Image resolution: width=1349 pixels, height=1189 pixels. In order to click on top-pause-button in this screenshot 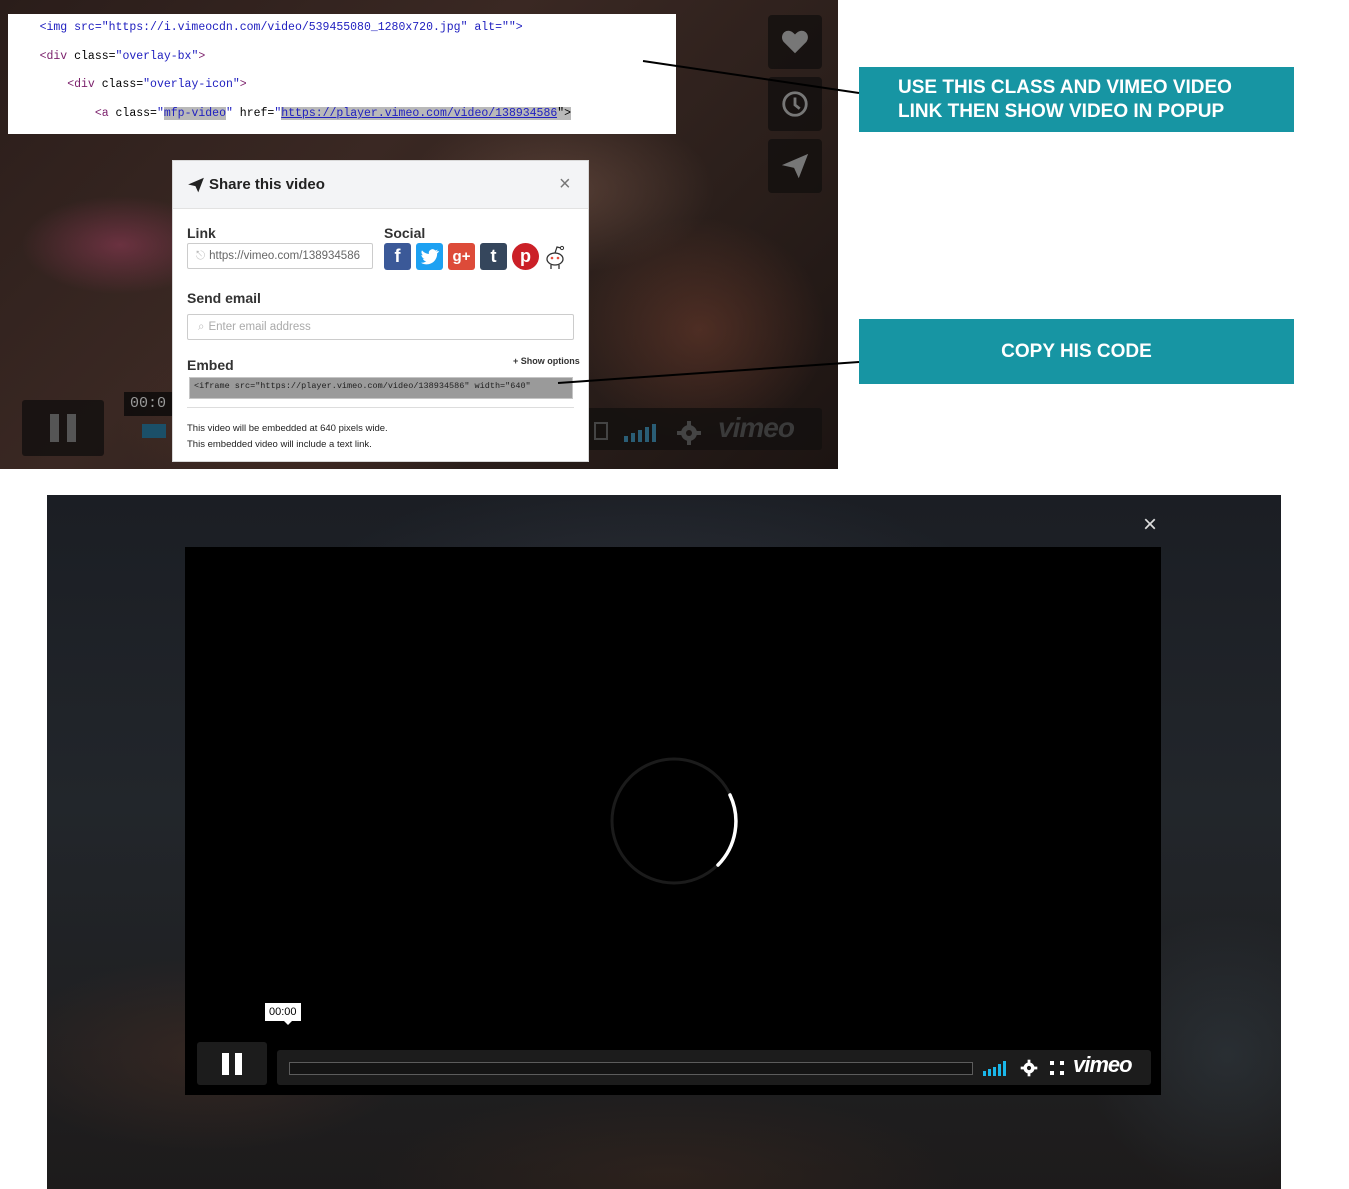, I will do `click(63, 428)`.